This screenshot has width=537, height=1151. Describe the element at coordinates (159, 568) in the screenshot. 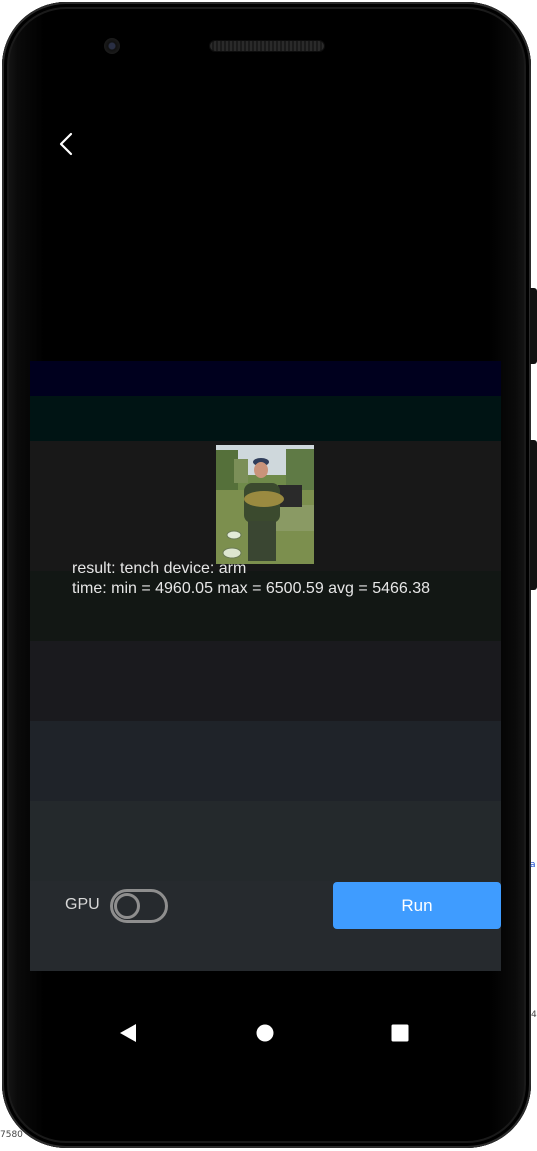

I see `result-label: result: tench device: arm` at that location.